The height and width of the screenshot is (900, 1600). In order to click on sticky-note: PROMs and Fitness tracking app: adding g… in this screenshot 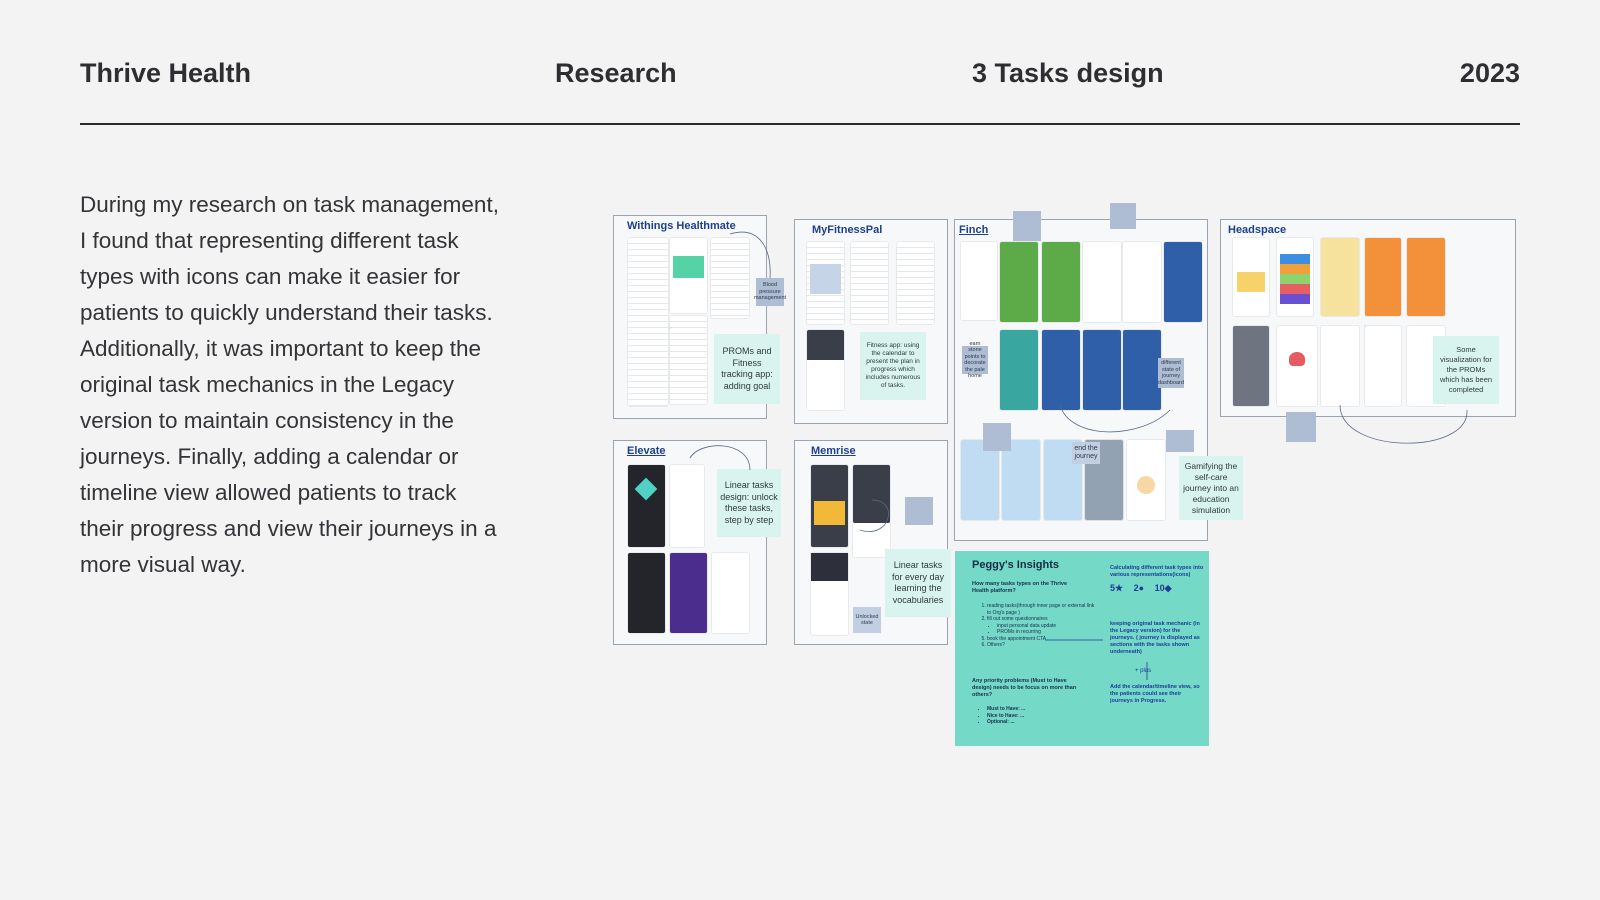, I will do `click(747, 369)`.